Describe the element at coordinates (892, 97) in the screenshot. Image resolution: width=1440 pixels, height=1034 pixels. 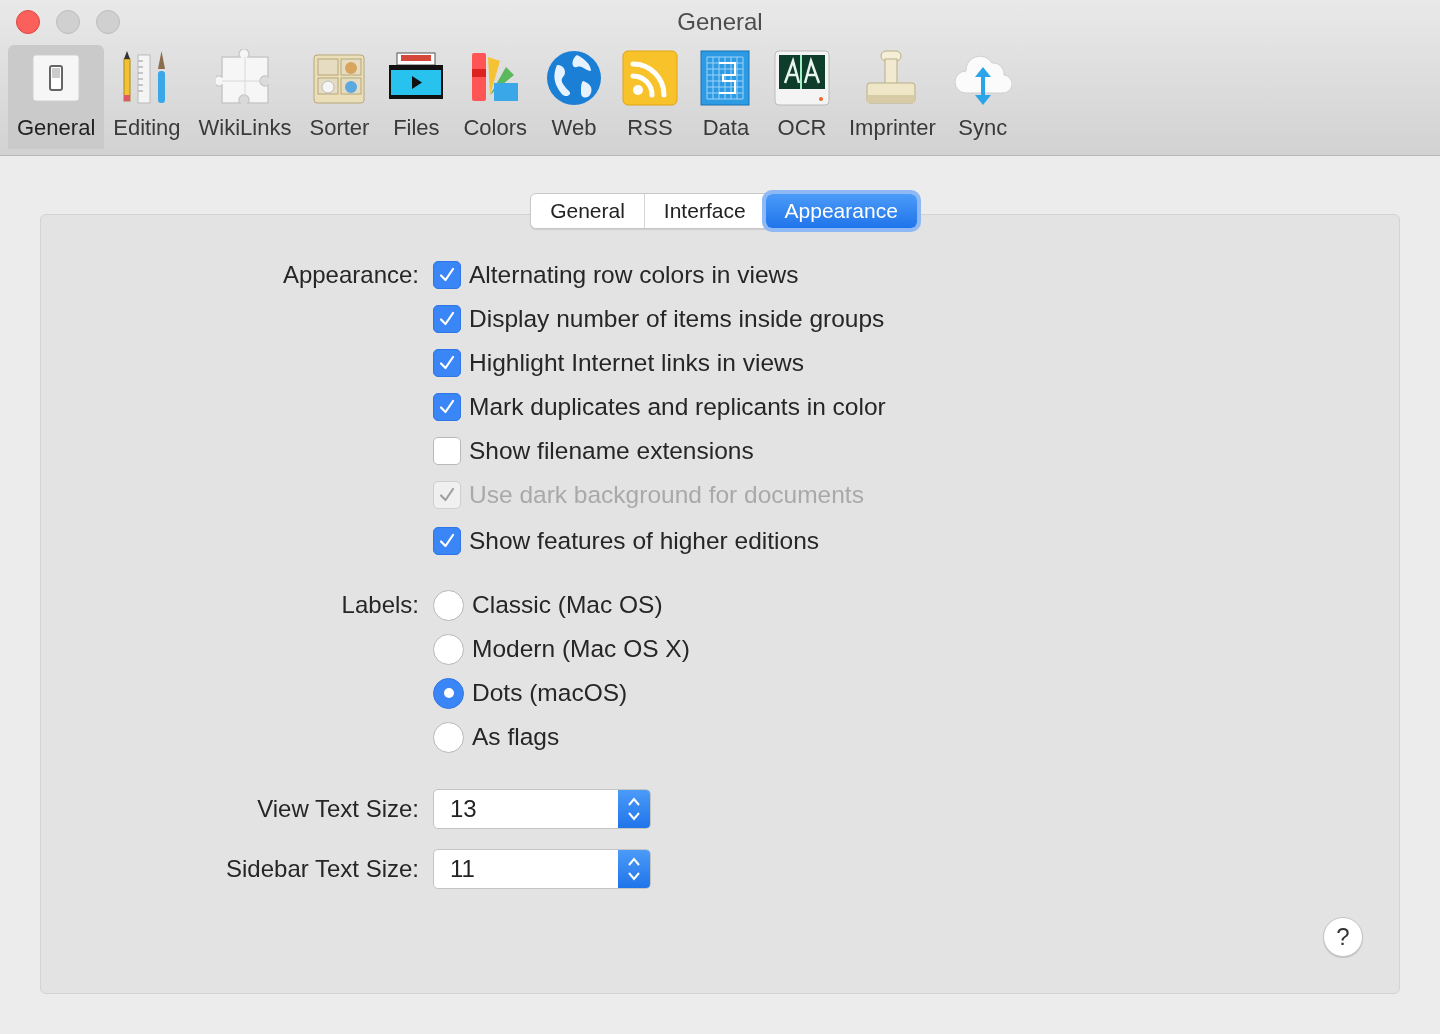
I see `toolbar-tab: Imprinter` at that location.